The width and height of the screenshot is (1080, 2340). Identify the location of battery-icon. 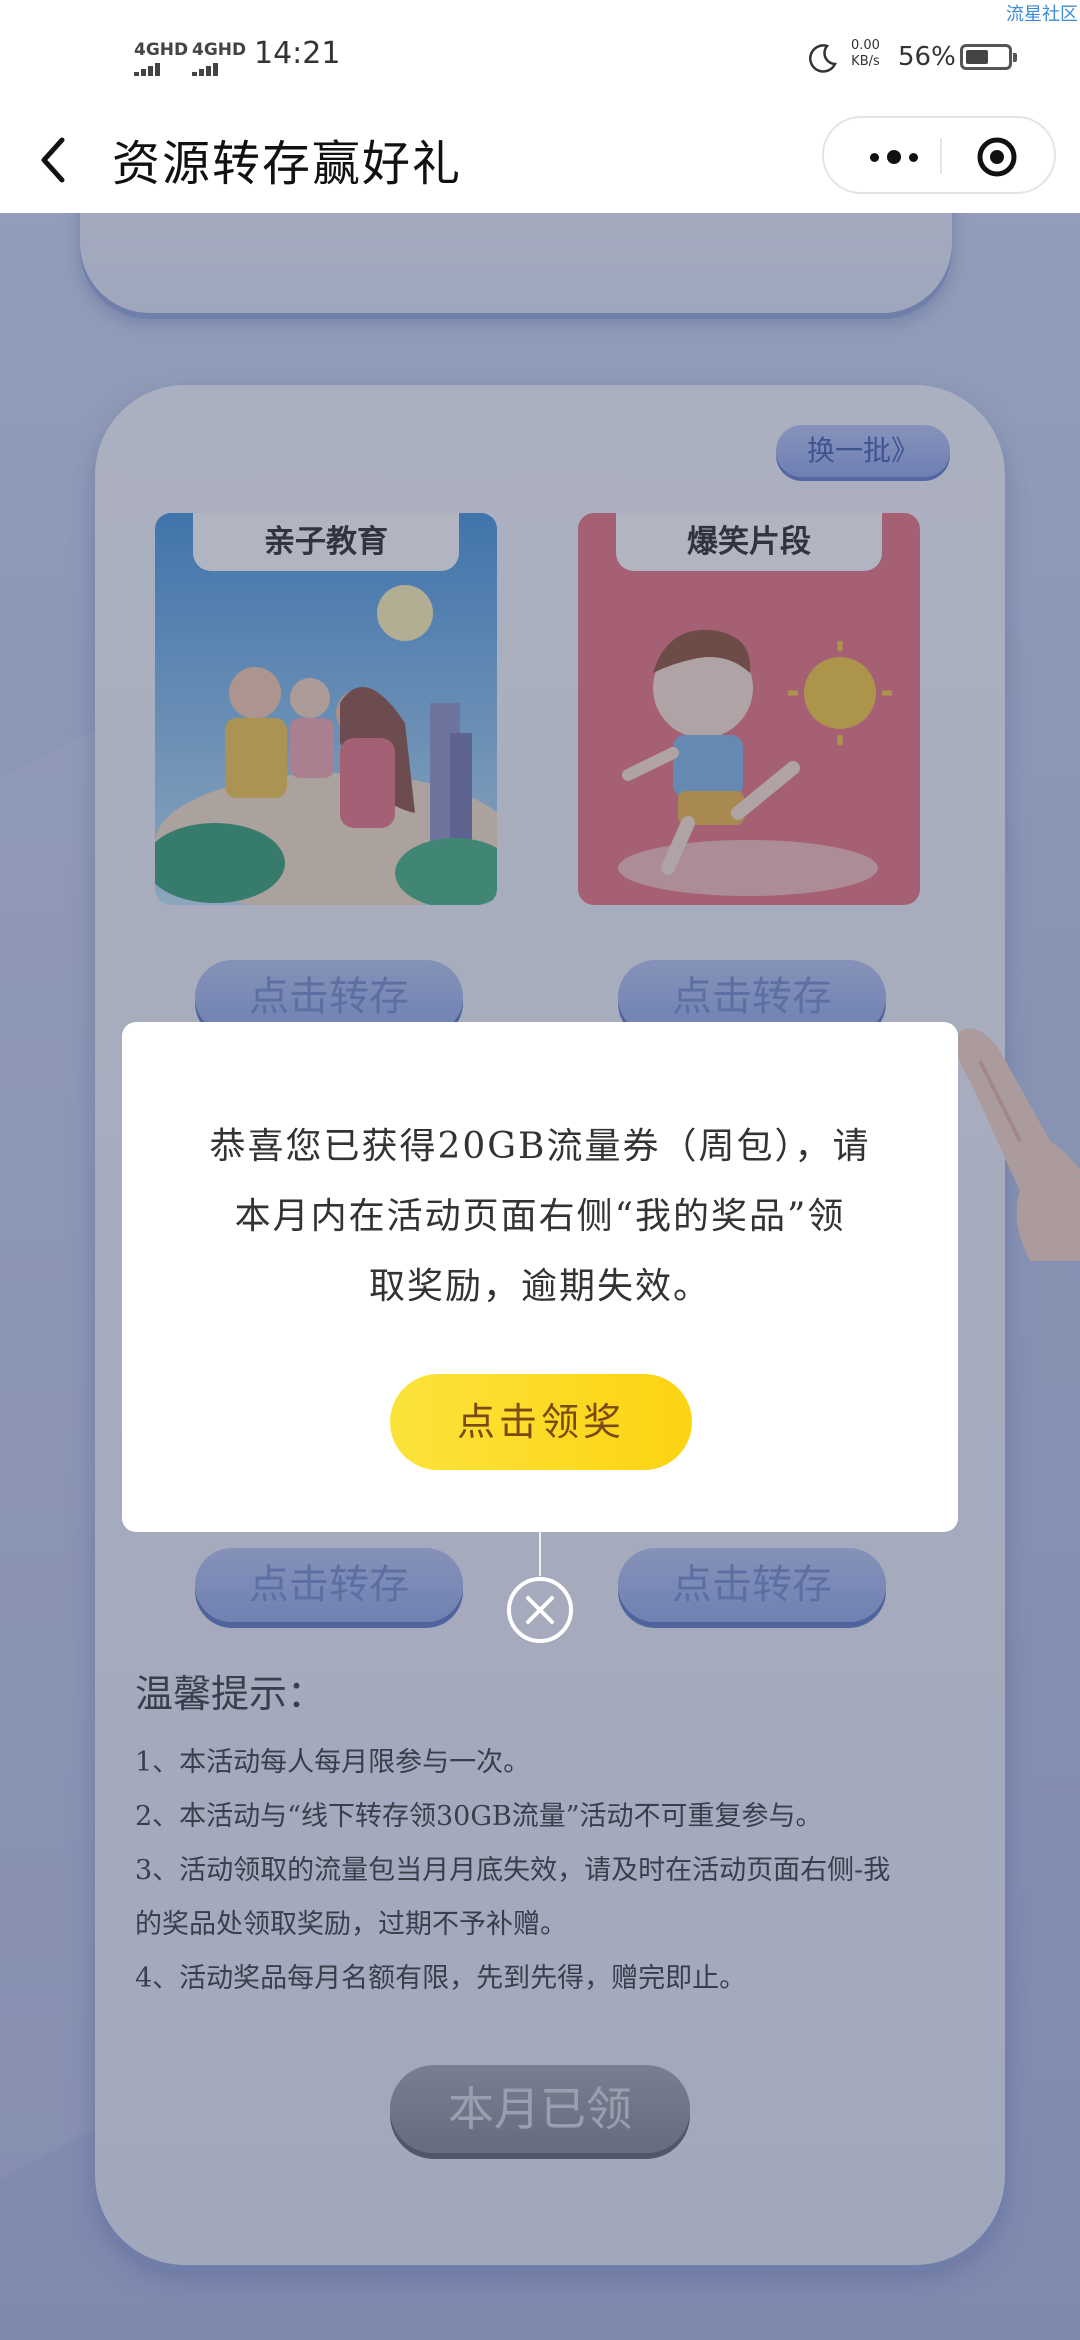
(988, 57).